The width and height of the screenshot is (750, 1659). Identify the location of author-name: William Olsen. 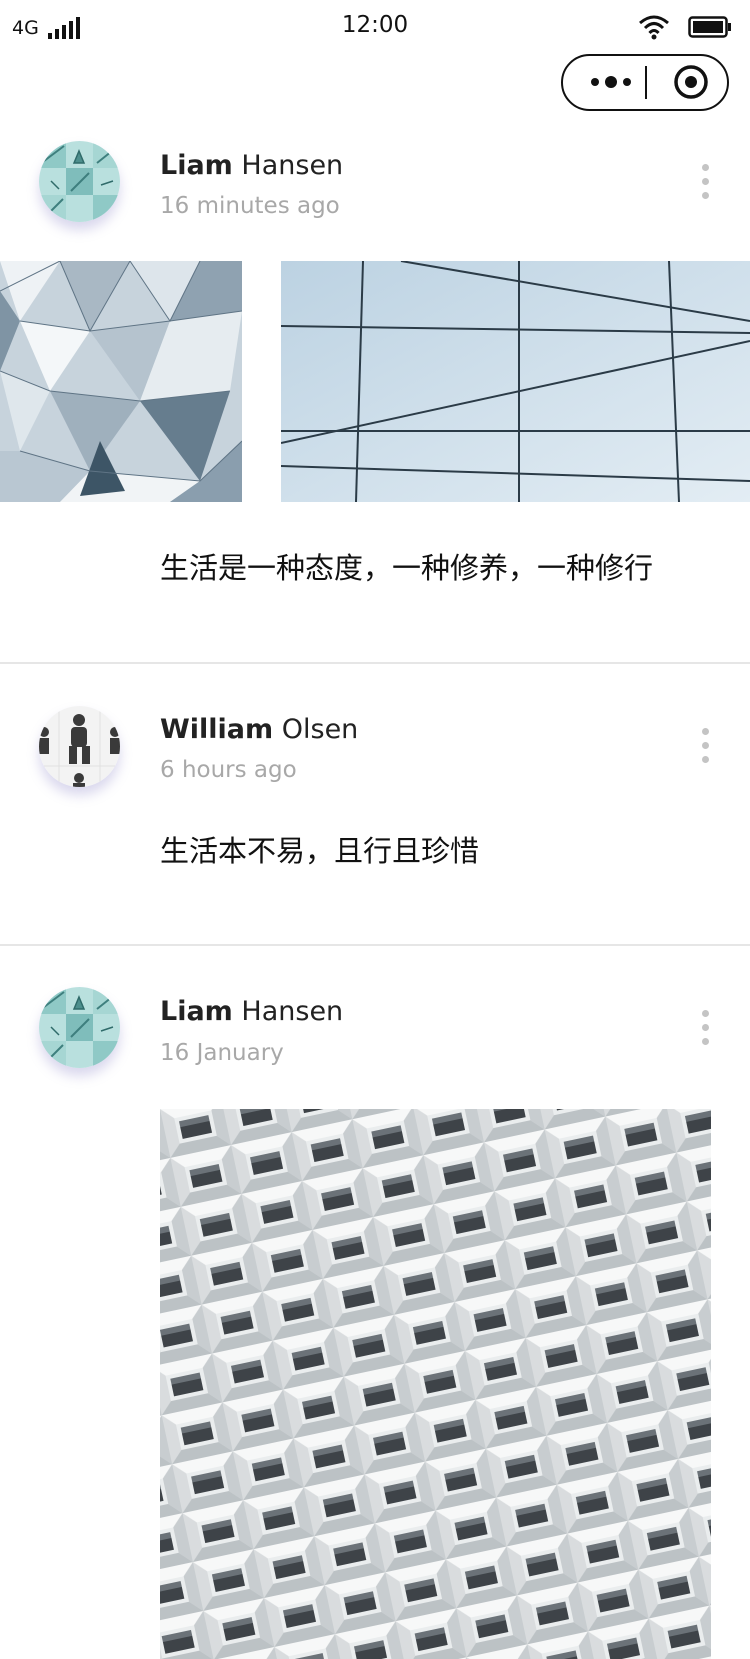
(259, 729).